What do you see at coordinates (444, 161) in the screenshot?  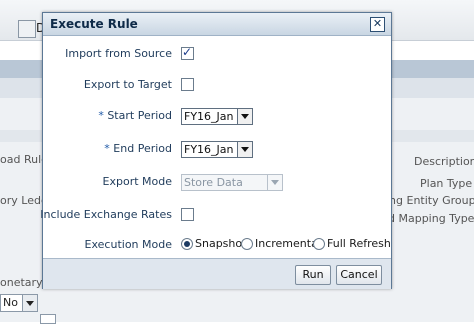 I see `bg-label-description: Description` at bounding box center [444, 161].